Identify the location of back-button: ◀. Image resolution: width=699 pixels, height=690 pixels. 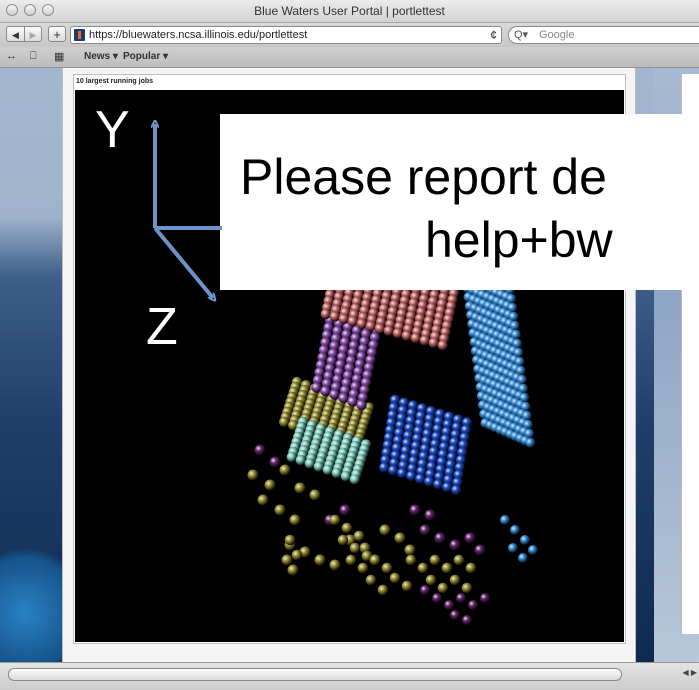
(15, 34).